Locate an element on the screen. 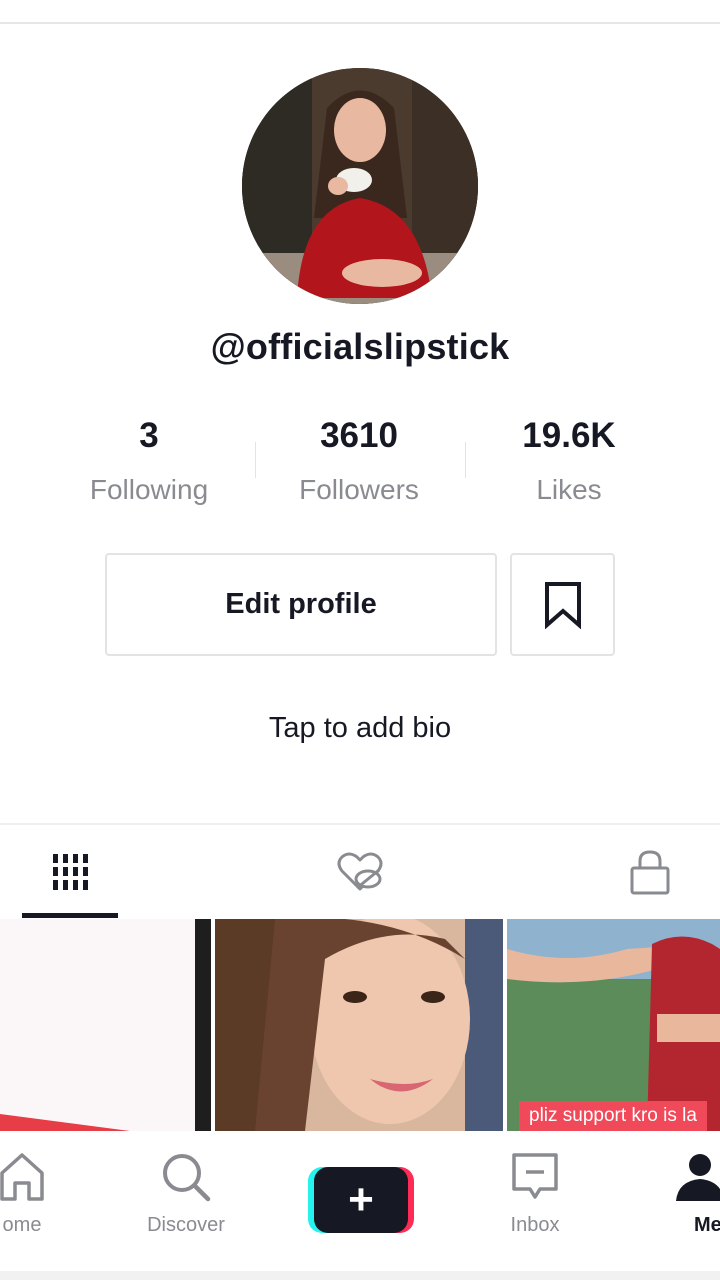 The image size is (720, 1280). nav-discover-label: Discover is located at coordinates (186, 1225).